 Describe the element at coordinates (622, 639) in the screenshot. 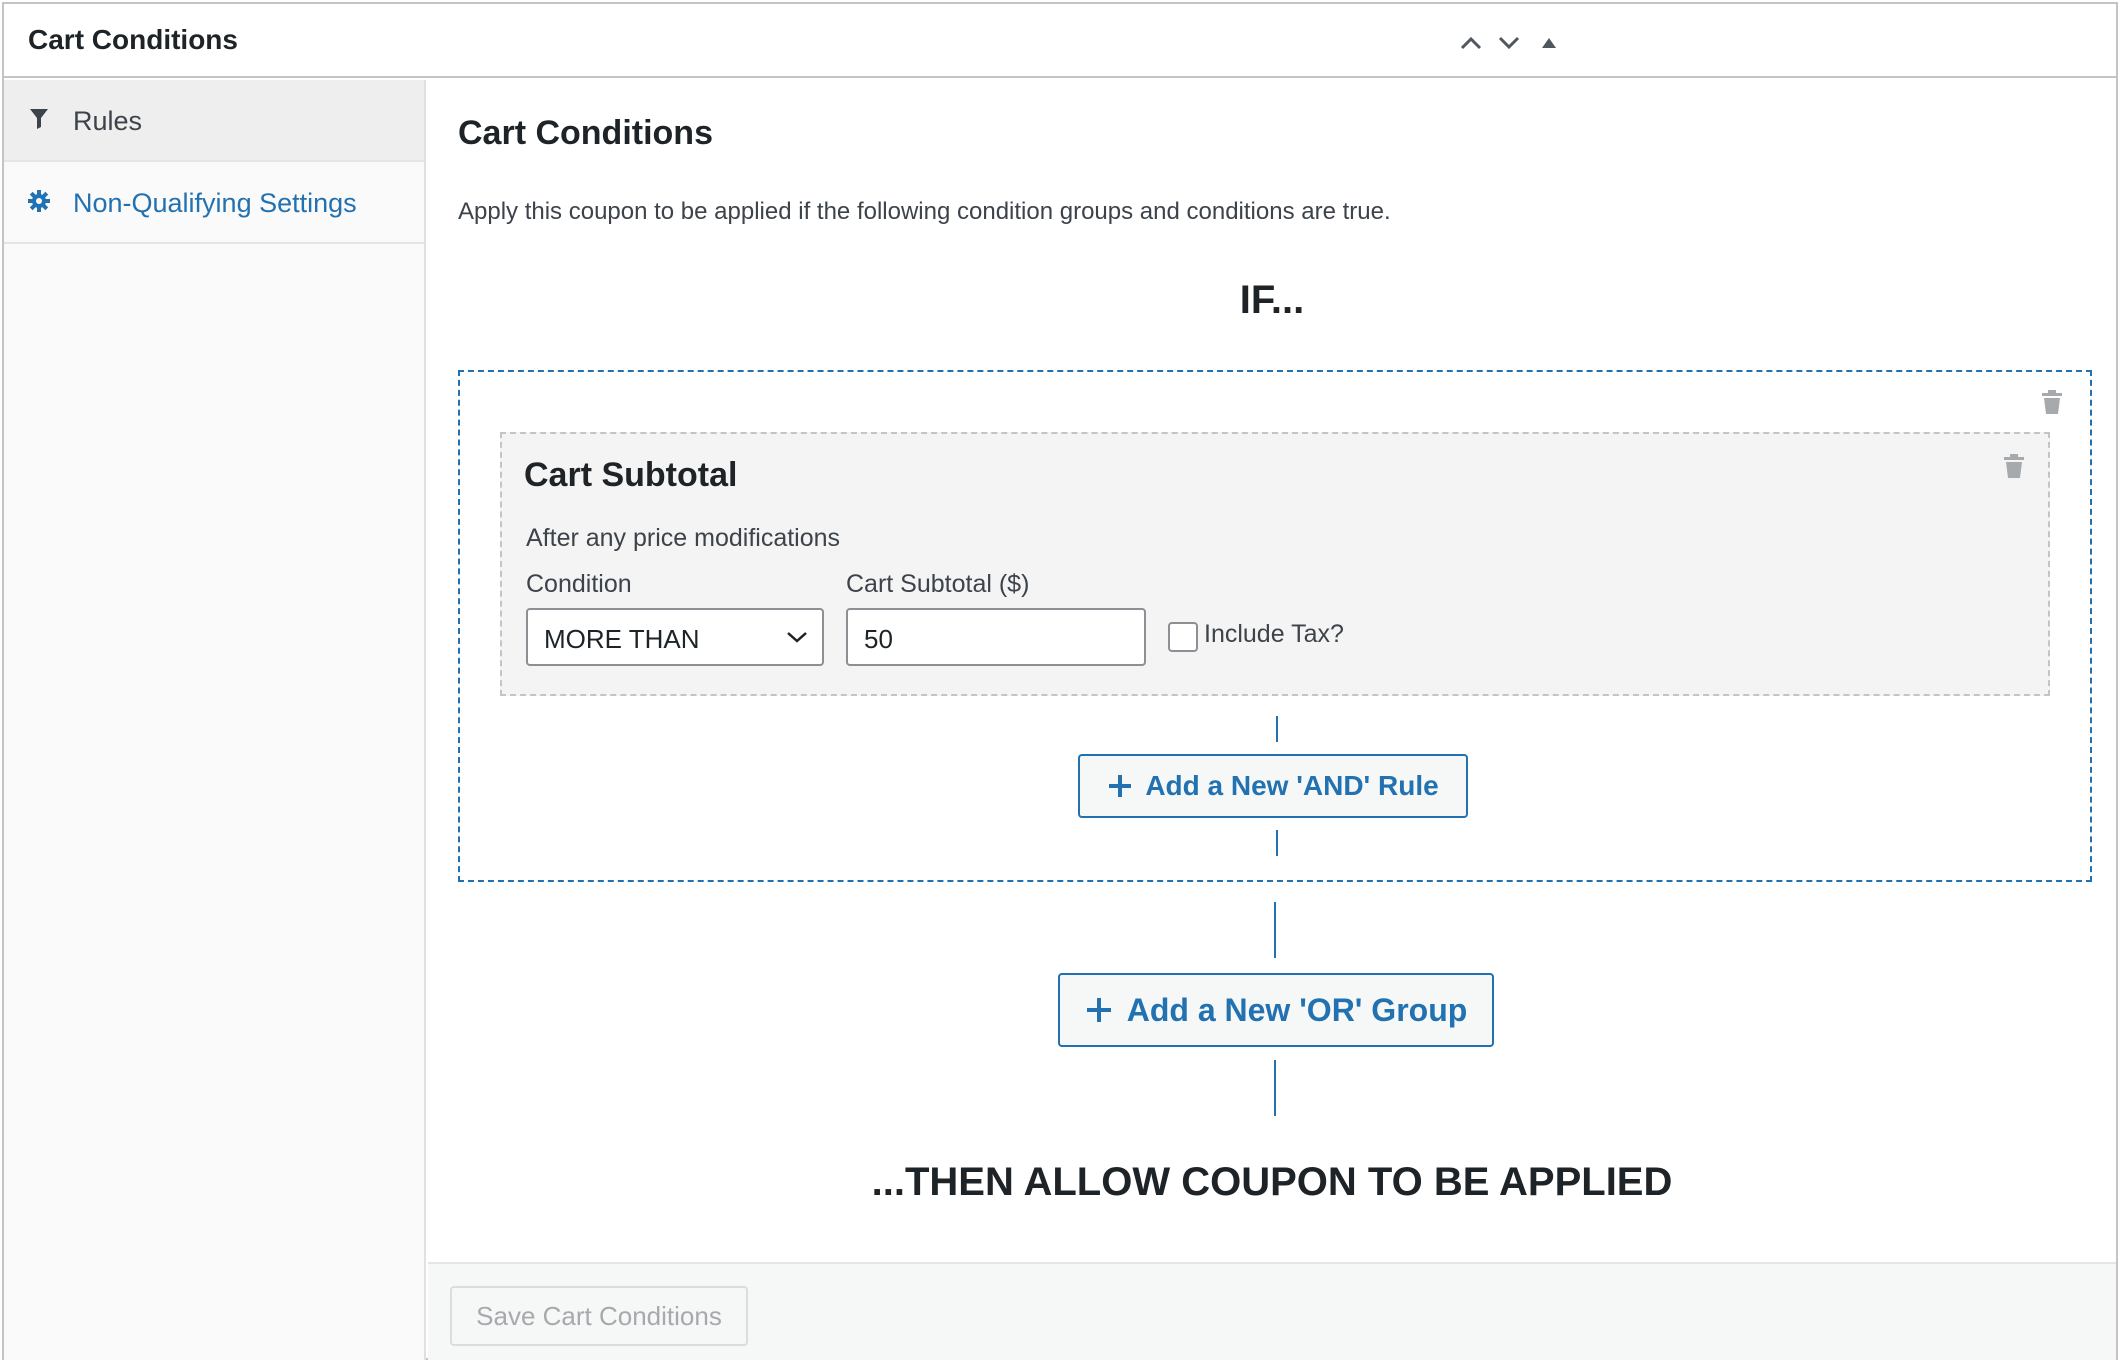

I see `condition-select-value: MORE THAN` at that location.